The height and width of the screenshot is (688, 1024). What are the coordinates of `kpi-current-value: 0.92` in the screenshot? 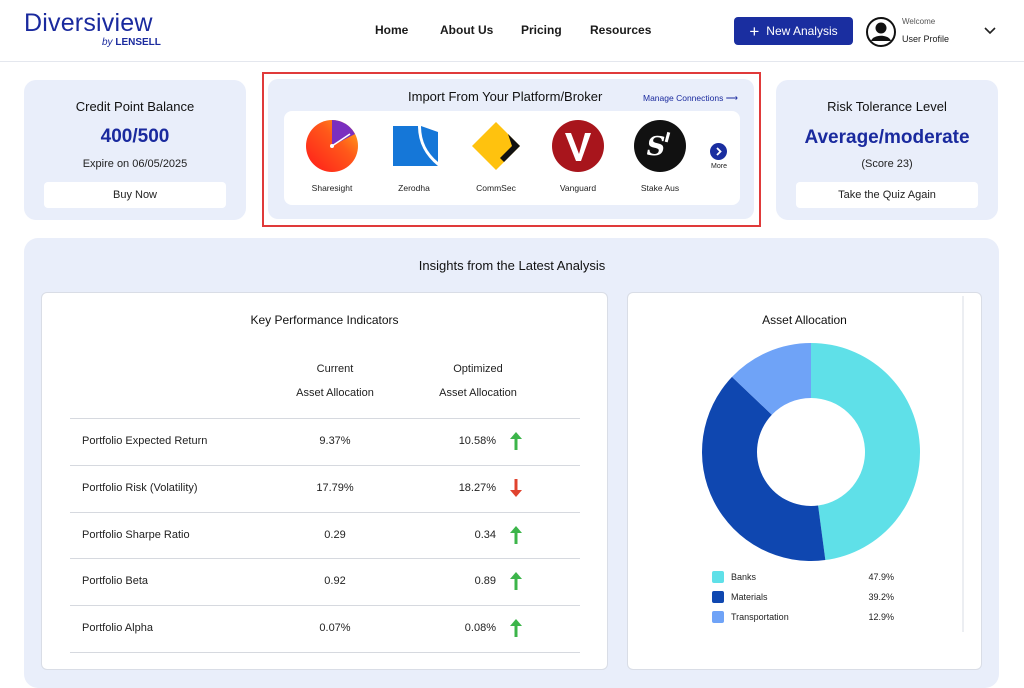 It's located at (335, 581).